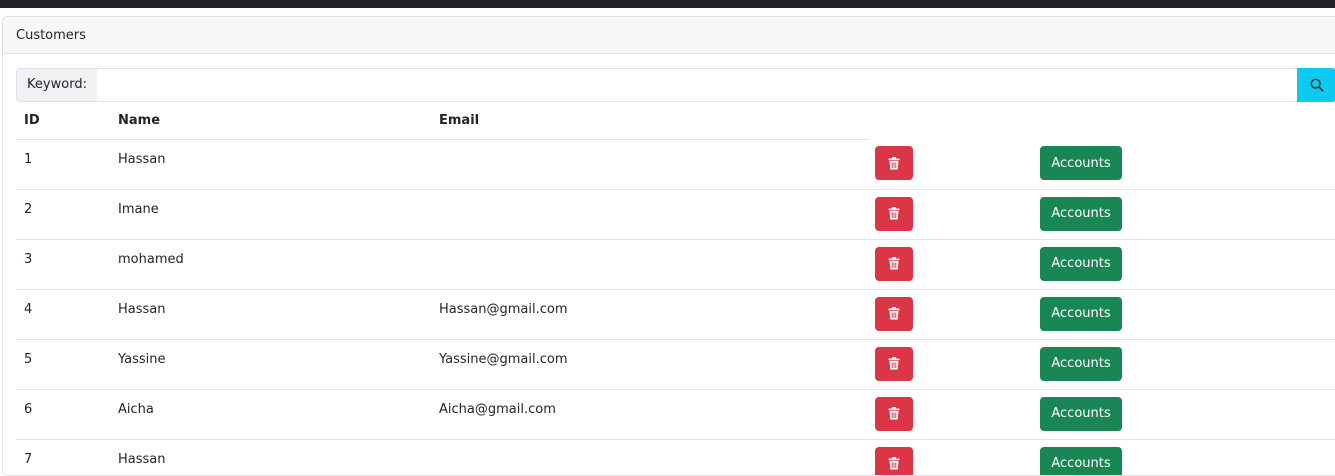 This screenshot has width=1335, height=476. Describe the element at coordinates (57, 85) in the screenshot. I see `keyword-label: Keyword:` at that location.